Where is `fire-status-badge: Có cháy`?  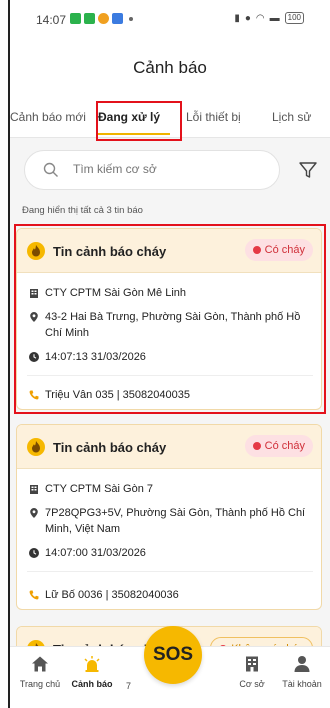 fire-status-badge: Có cháy is located at coordinates (278, 446).